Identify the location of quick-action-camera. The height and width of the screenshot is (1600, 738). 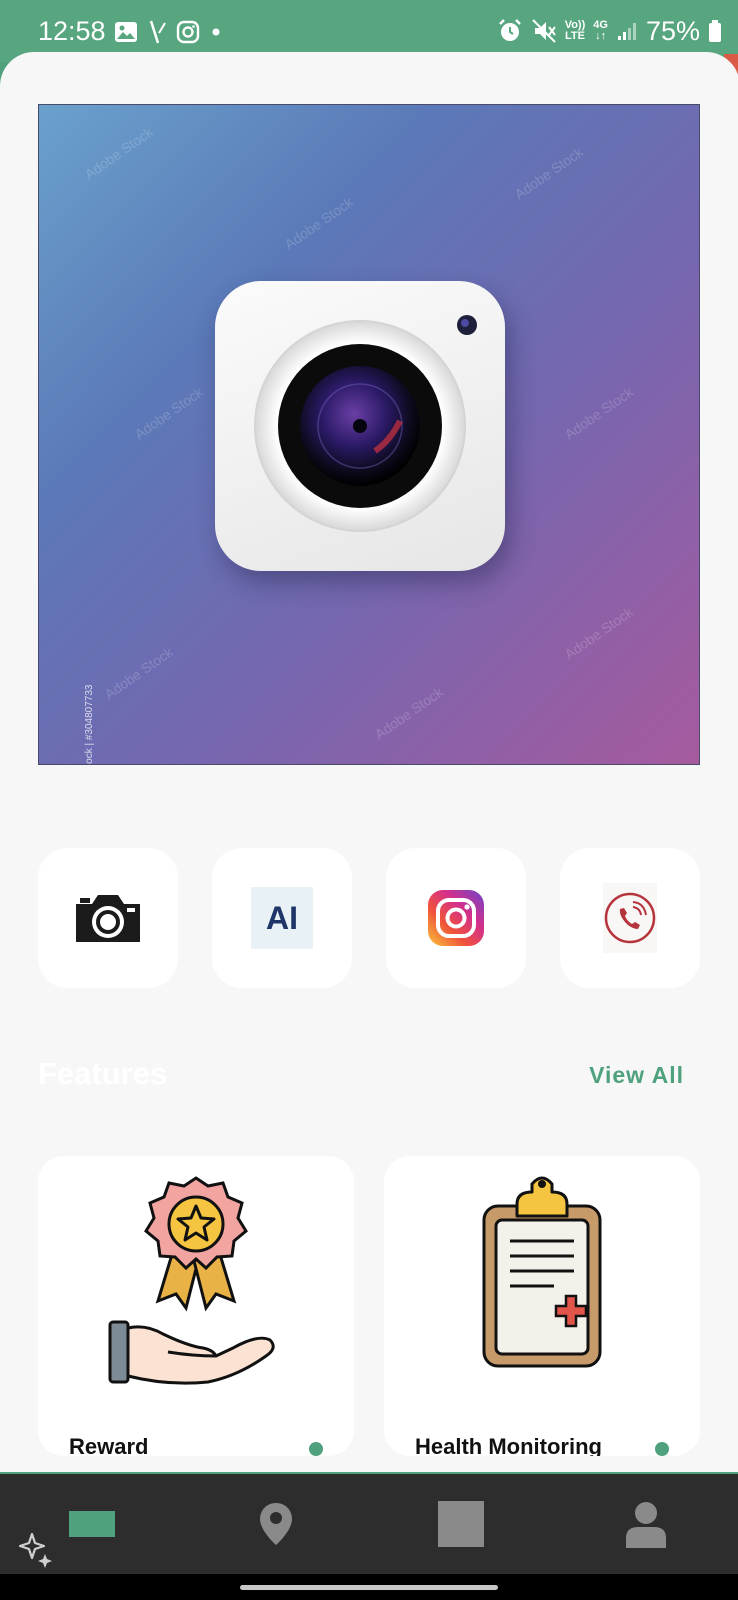
(108, 918).